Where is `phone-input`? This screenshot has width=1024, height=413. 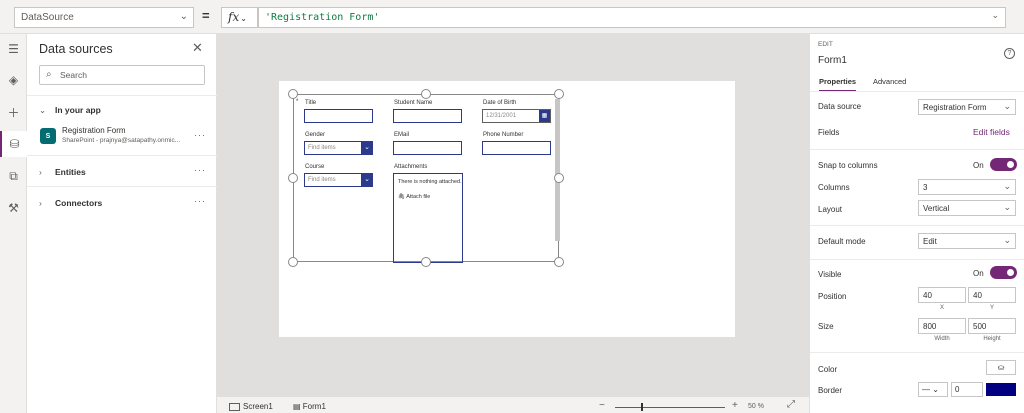 phone-input is located at coordinates (516, 148).